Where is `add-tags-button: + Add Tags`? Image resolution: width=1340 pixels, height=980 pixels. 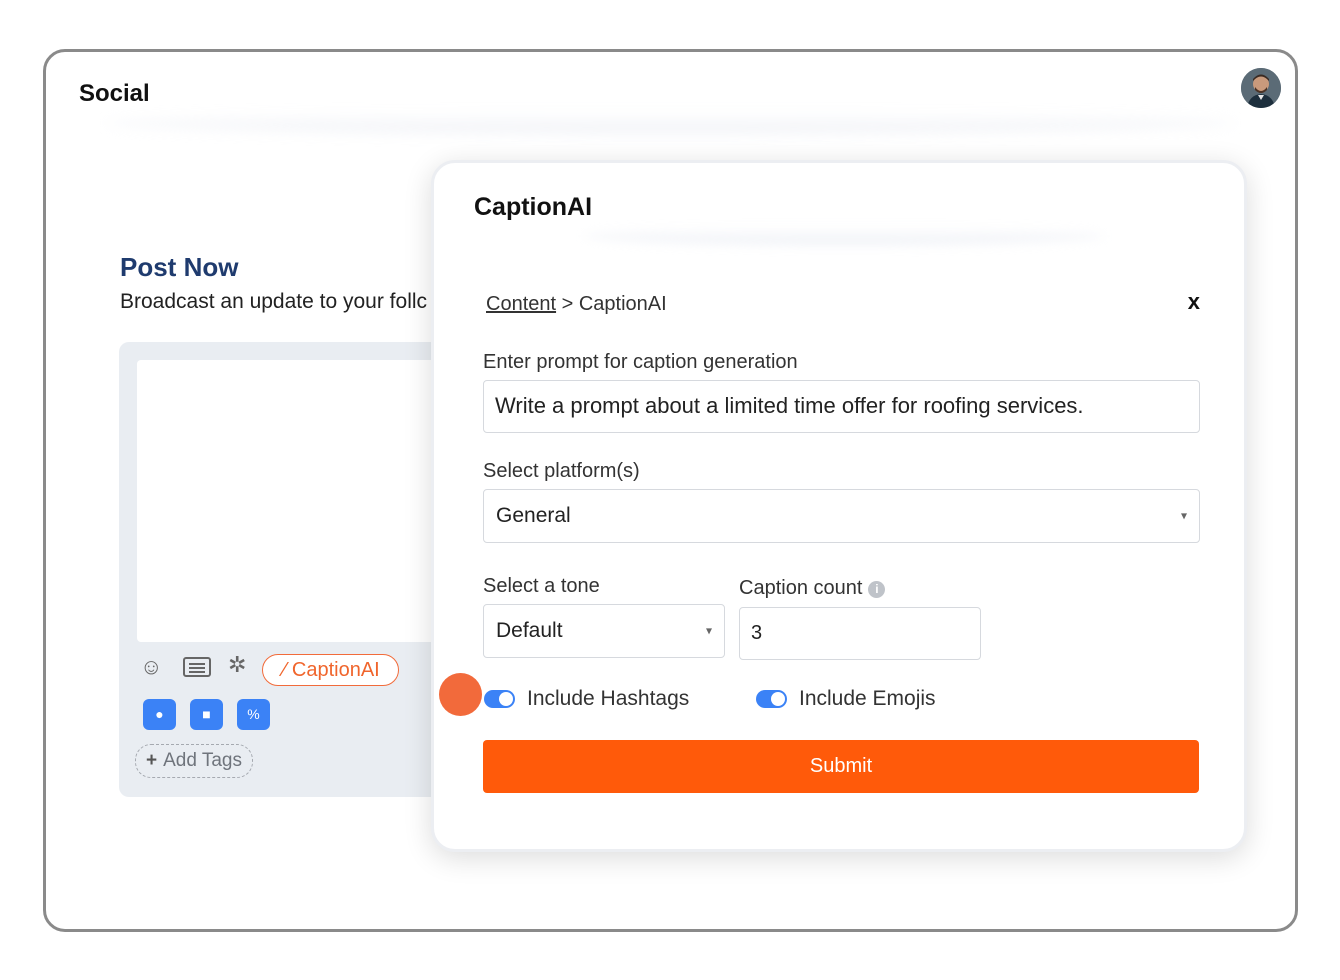
add-tags-button: + Add Tags is located at coordinates (194, 761).